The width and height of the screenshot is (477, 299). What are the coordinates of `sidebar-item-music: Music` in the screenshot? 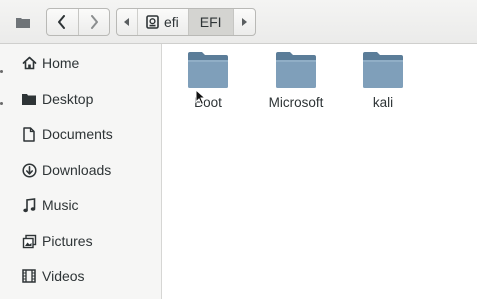 It's located at (80, 205).